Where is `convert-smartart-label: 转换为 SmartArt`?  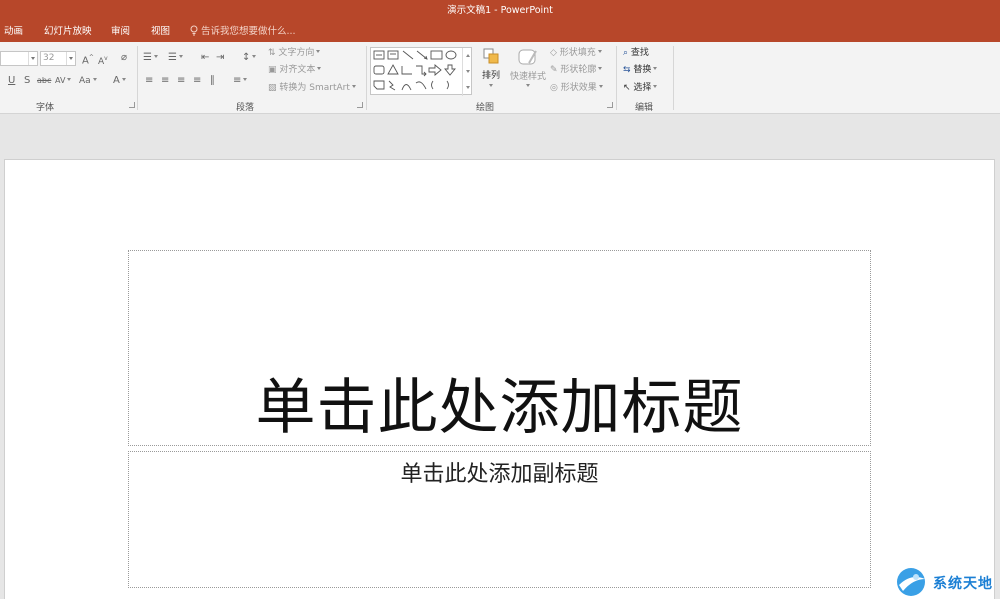 convert-smartart-label: 转换为 SmartArt is located at coordinates (314, 88).